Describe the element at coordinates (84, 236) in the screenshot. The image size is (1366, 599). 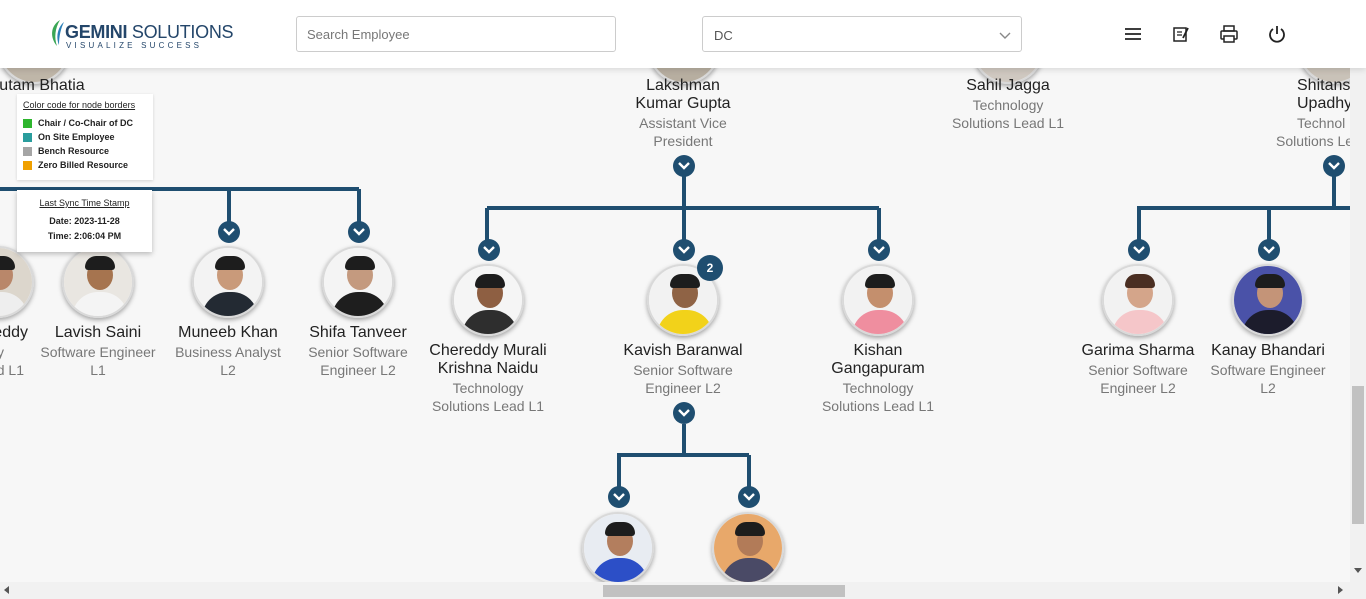
I see `sync-time: Time: 2:06:04 PM` at that location.